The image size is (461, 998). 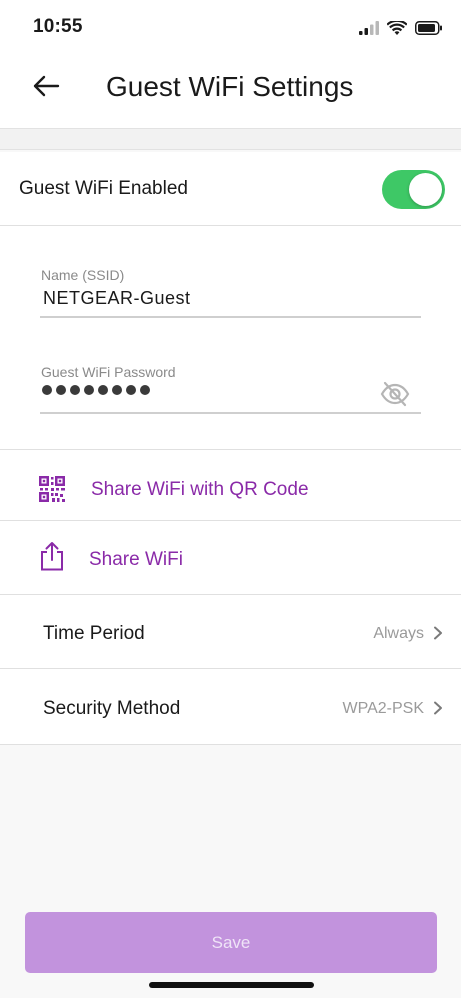 What do you see at coordinates (230, 28) in the screenshot?
I see `status-bar: 10:55` at bounding box center [230, 28].